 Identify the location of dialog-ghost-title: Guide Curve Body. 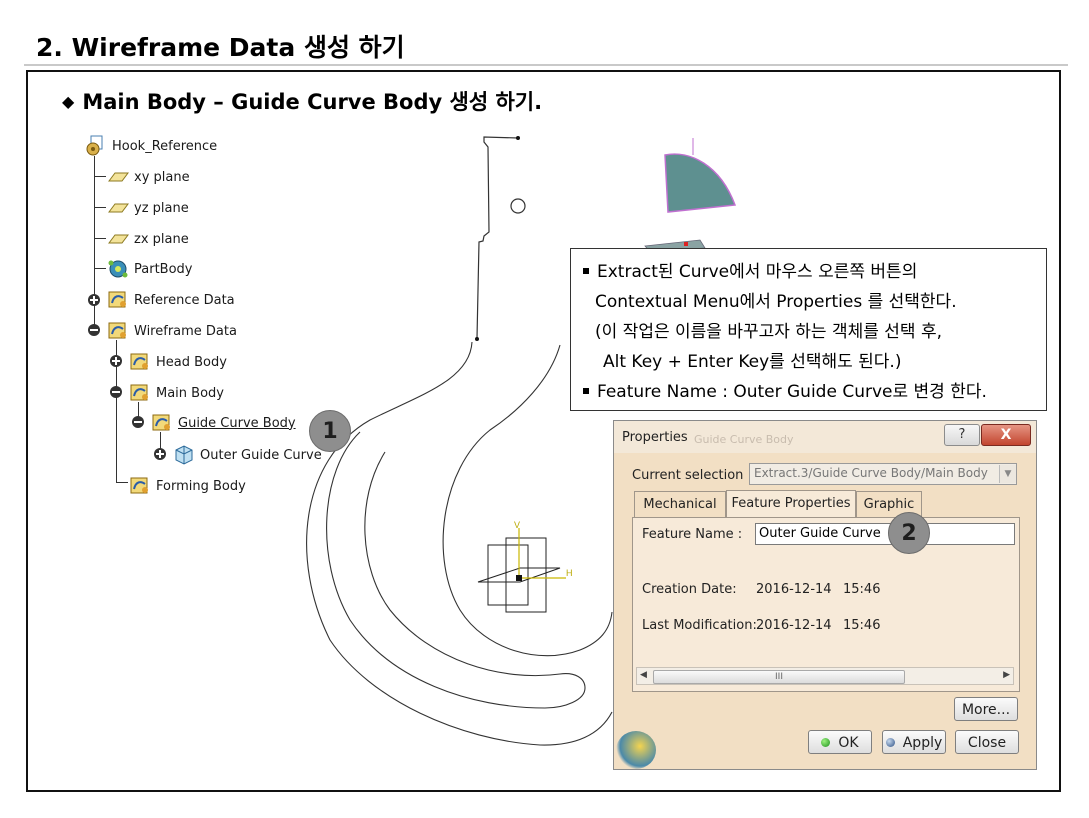
(744, 439).